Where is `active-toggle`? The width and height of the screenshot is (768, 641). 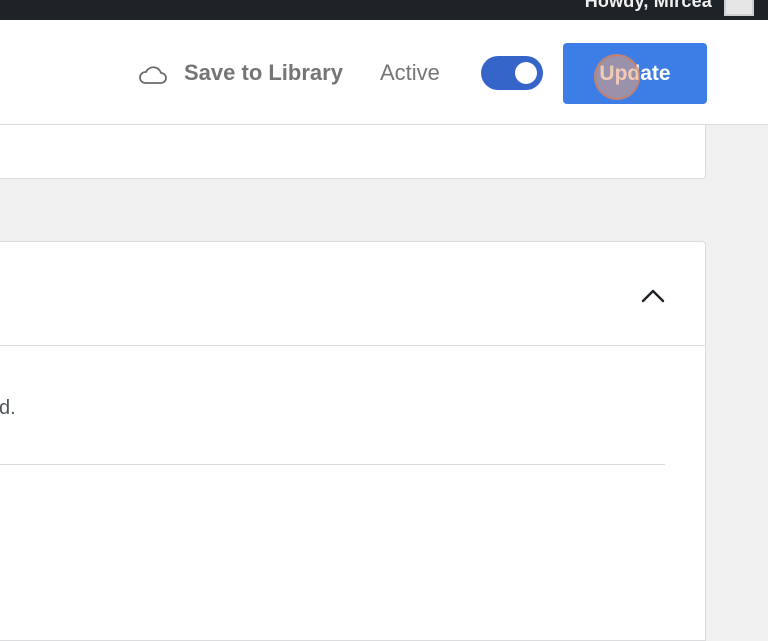
active-toggle is located at coordinates (512, 73).